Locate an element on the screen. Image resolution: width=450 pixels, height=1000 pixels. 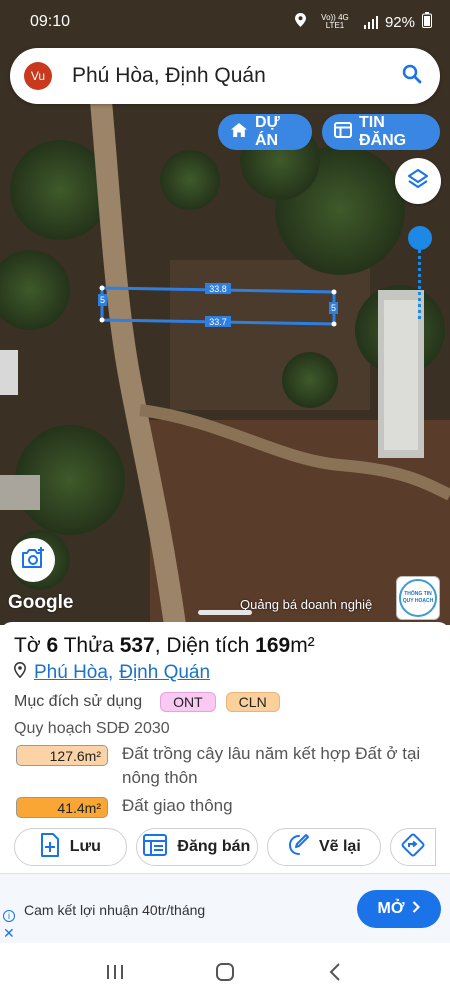
listings-button: TIN ĐĂNG is located at coordinates (381, 132).